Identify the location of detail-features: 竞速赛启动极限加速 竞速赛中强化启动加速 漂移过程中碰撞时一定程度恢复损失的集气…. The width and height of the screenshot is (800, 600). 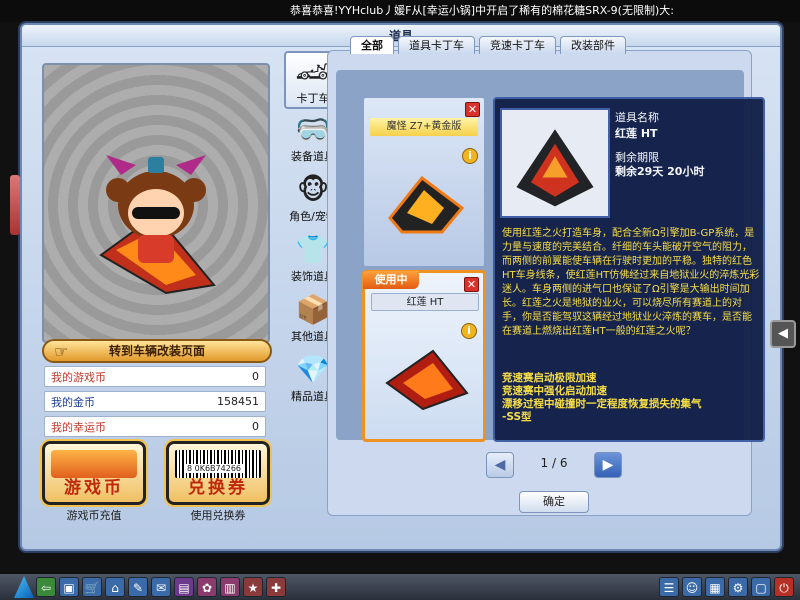
(631, 398).